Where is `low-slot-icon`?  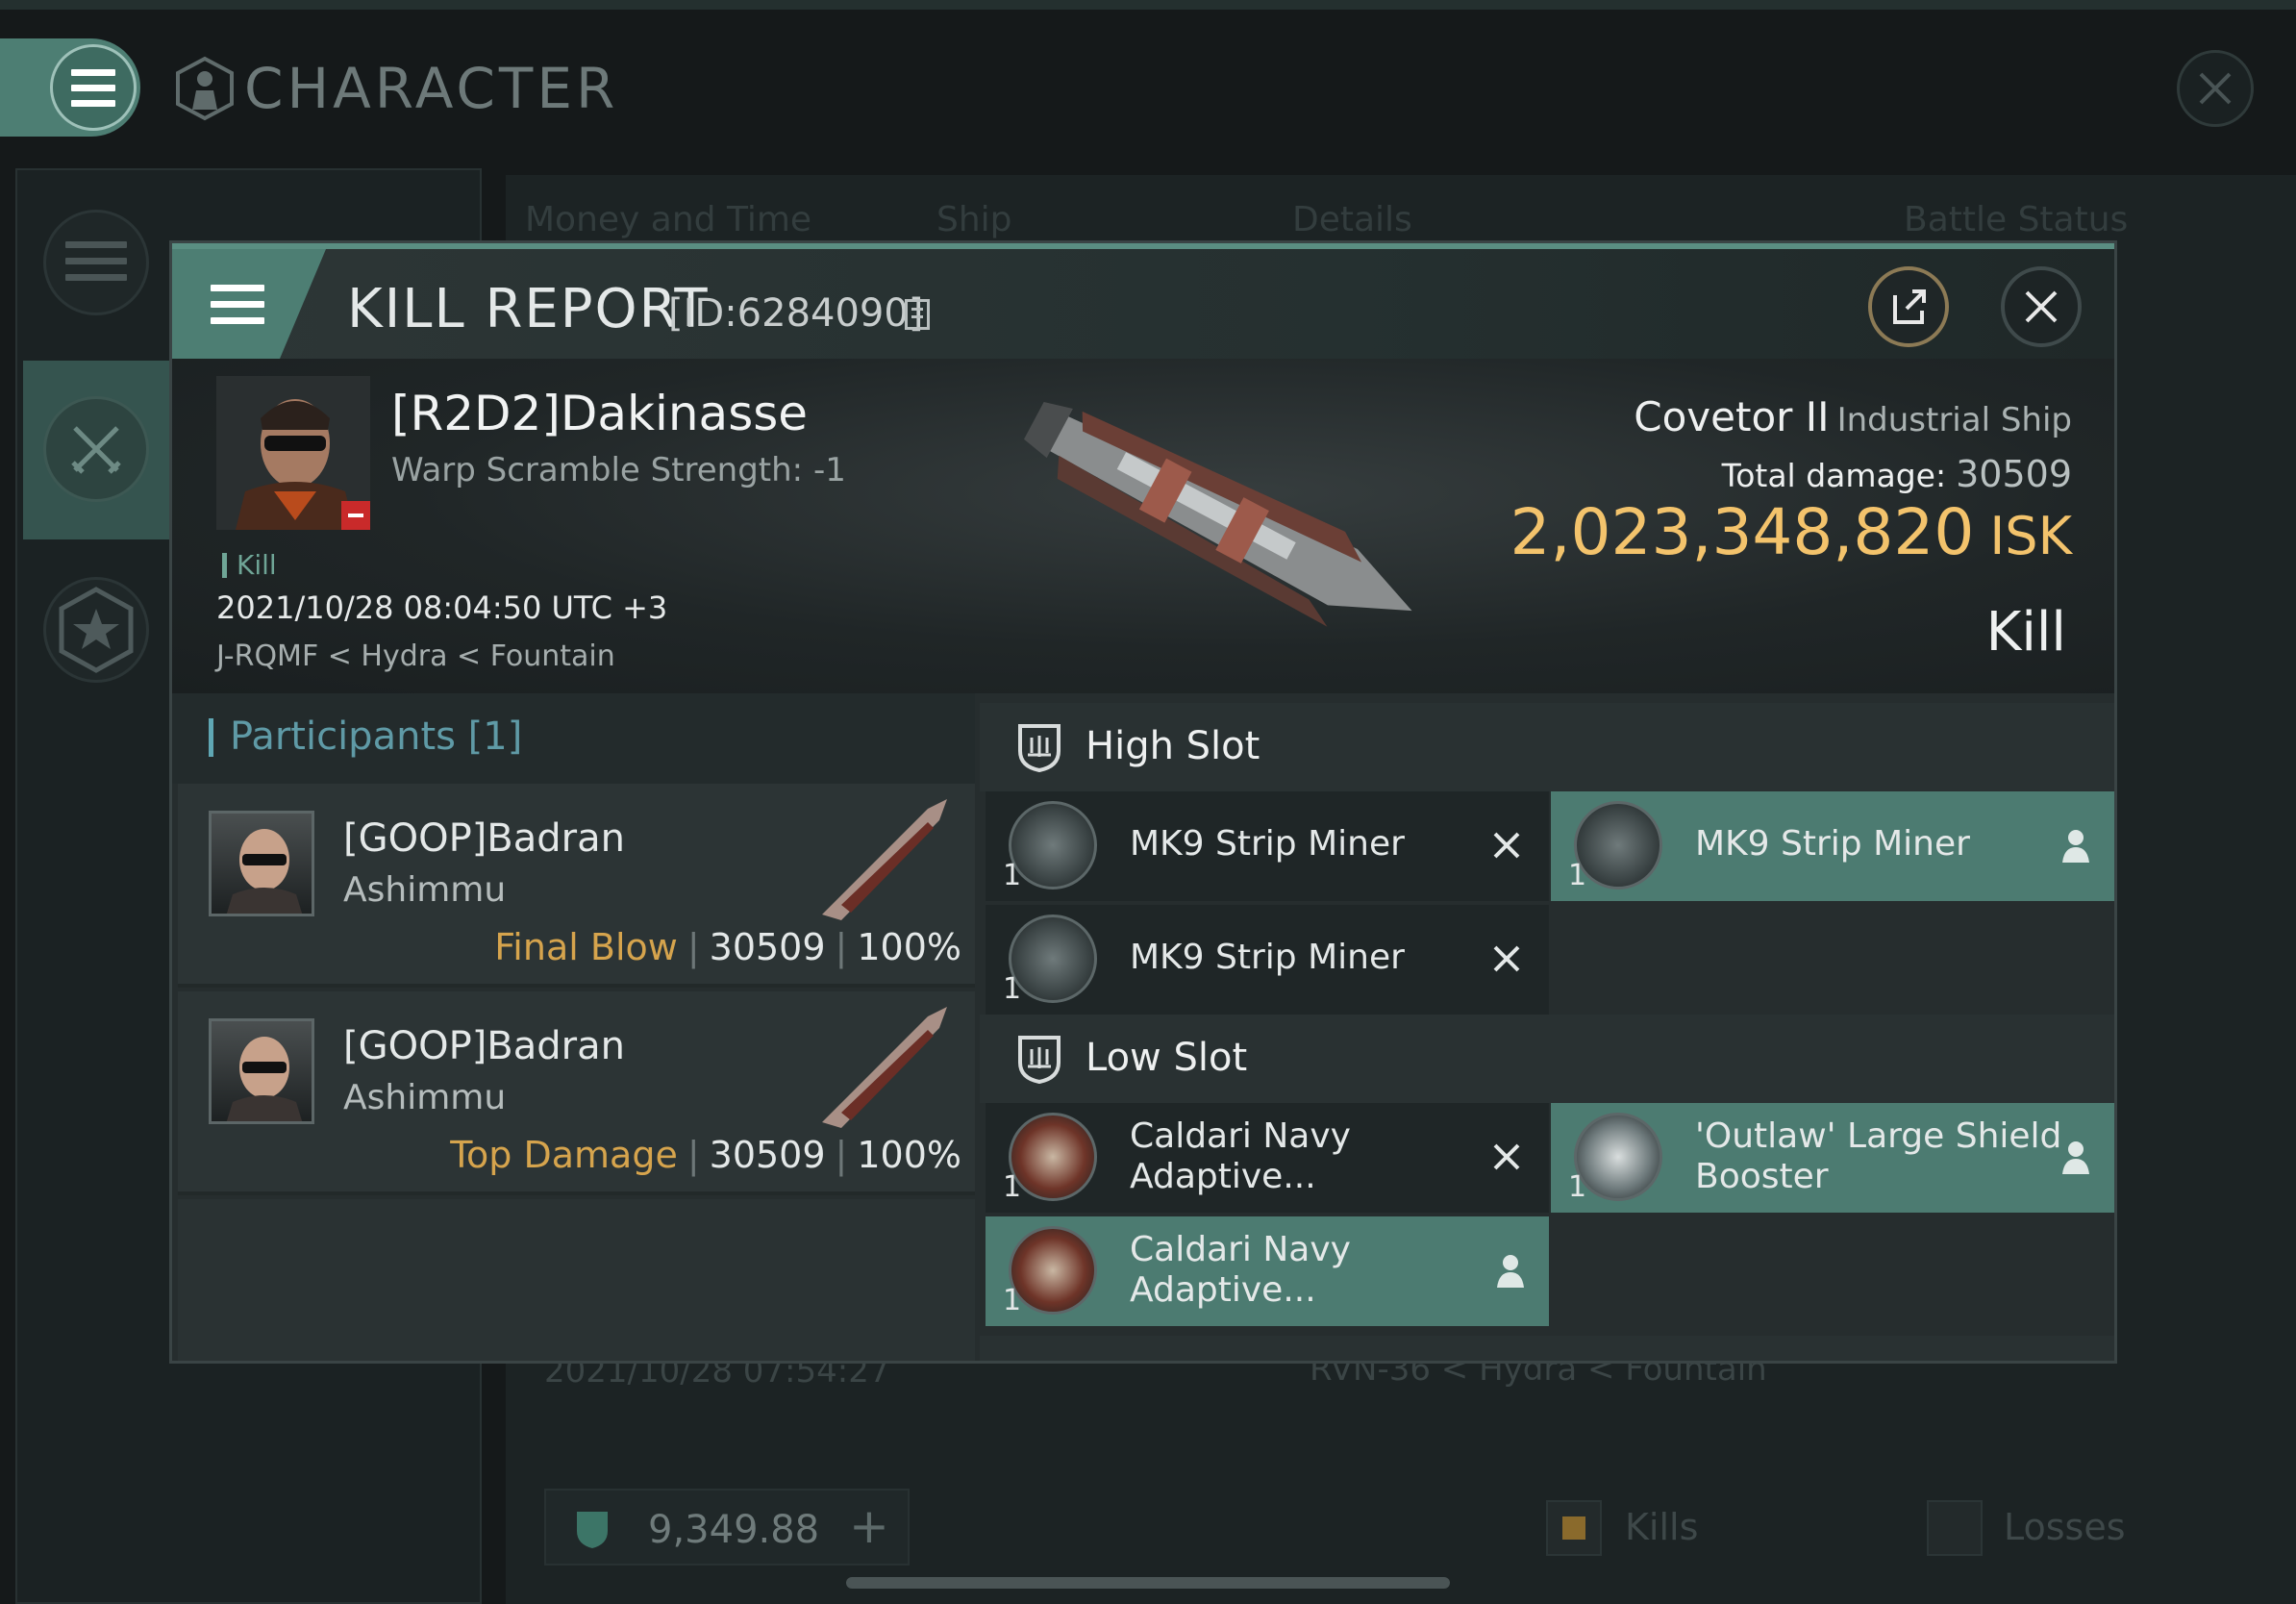 low-slot-icon is located at coordinates (1039, 1060).